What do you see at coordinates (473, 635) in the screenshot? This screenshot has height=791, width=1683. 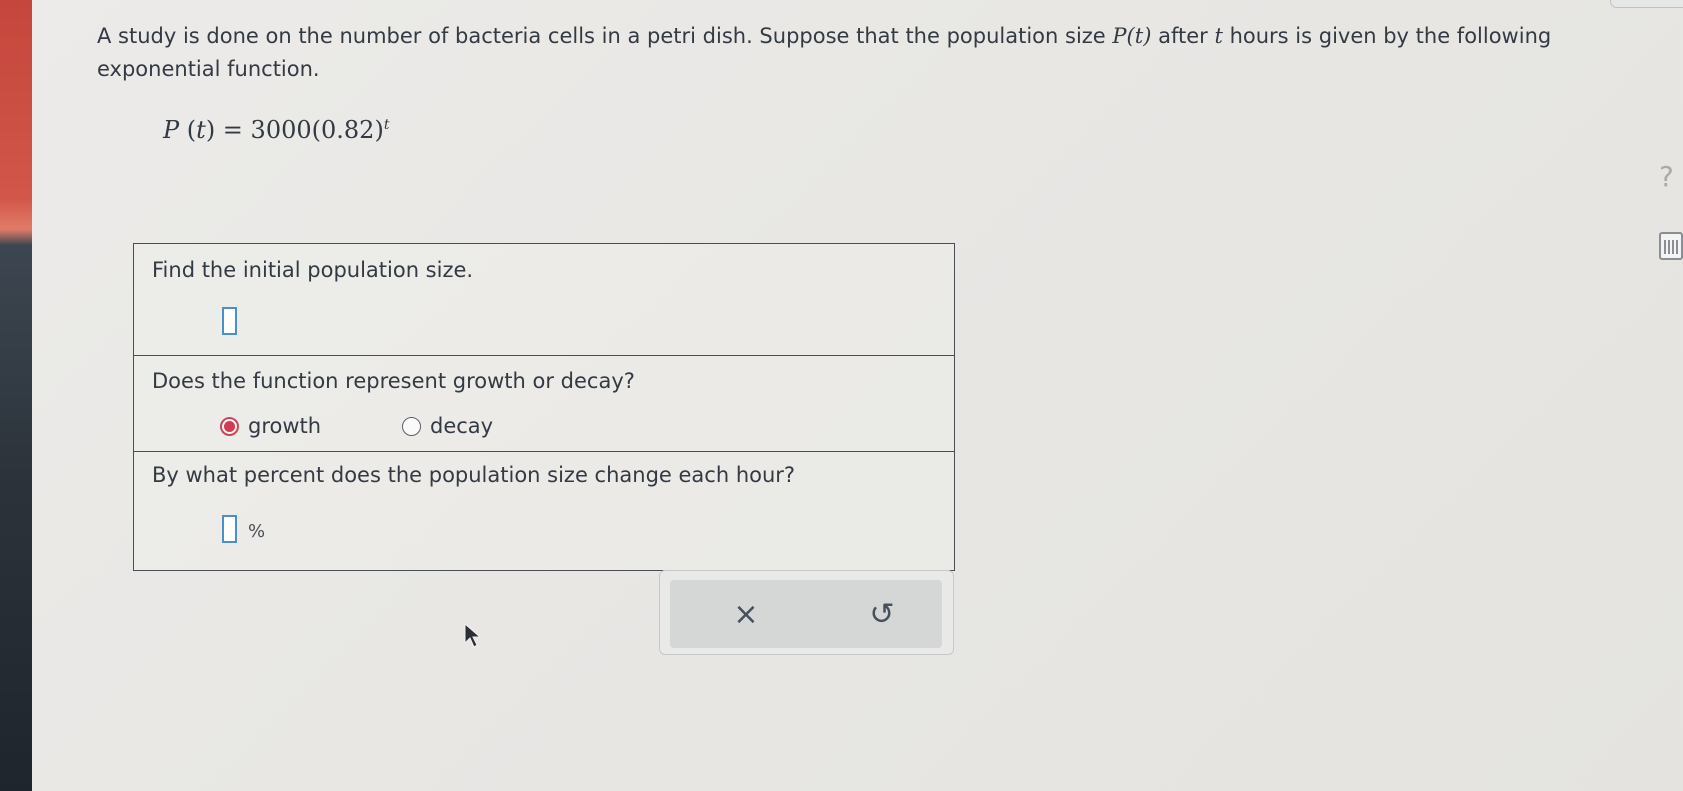 I see `mouse-cursor-icon` at bounding box center [473, 635].